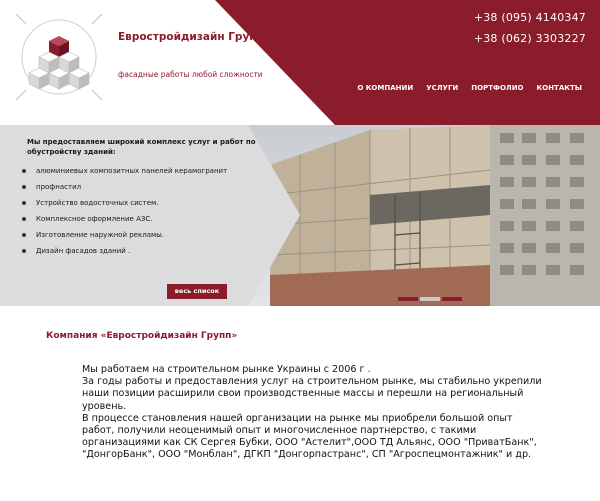 This screenshot has width=600, height=501. I want to click on service-label: Комплексное оформление АЗС., so click(94, 219).